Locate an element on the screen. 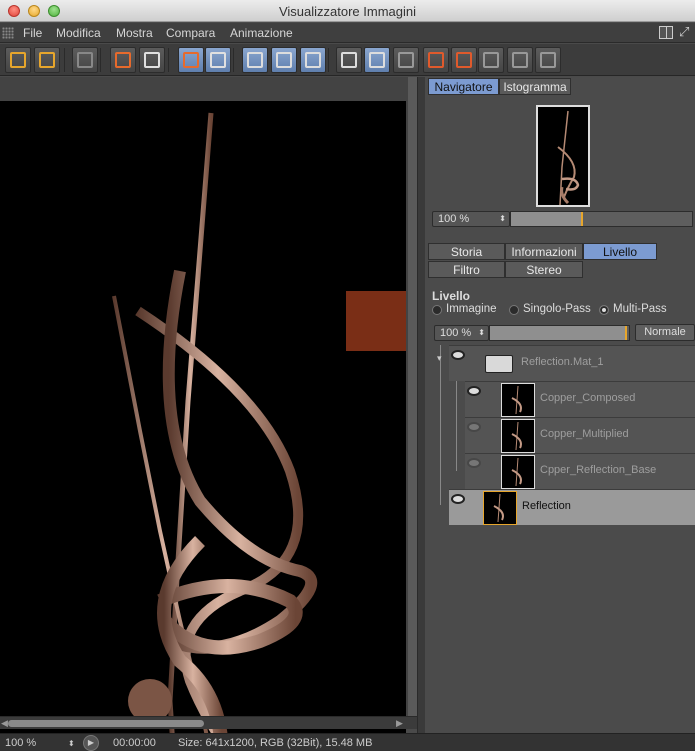  ab-split-button is located at coordinates (377, 60).